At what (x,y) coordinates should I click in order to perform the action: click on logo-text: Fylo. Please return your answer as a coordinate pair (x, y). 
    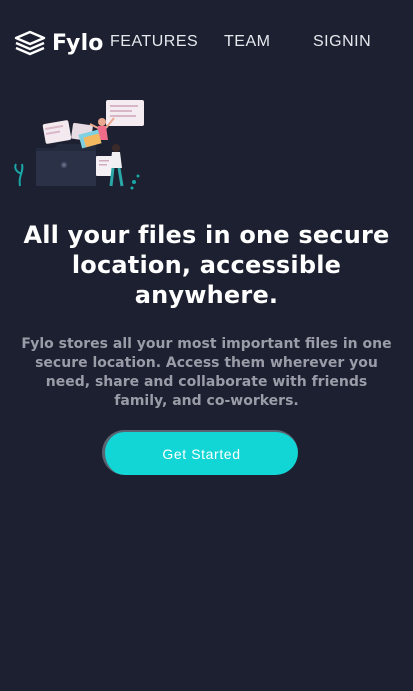
    Looking at the image, I should click on (78, 43).